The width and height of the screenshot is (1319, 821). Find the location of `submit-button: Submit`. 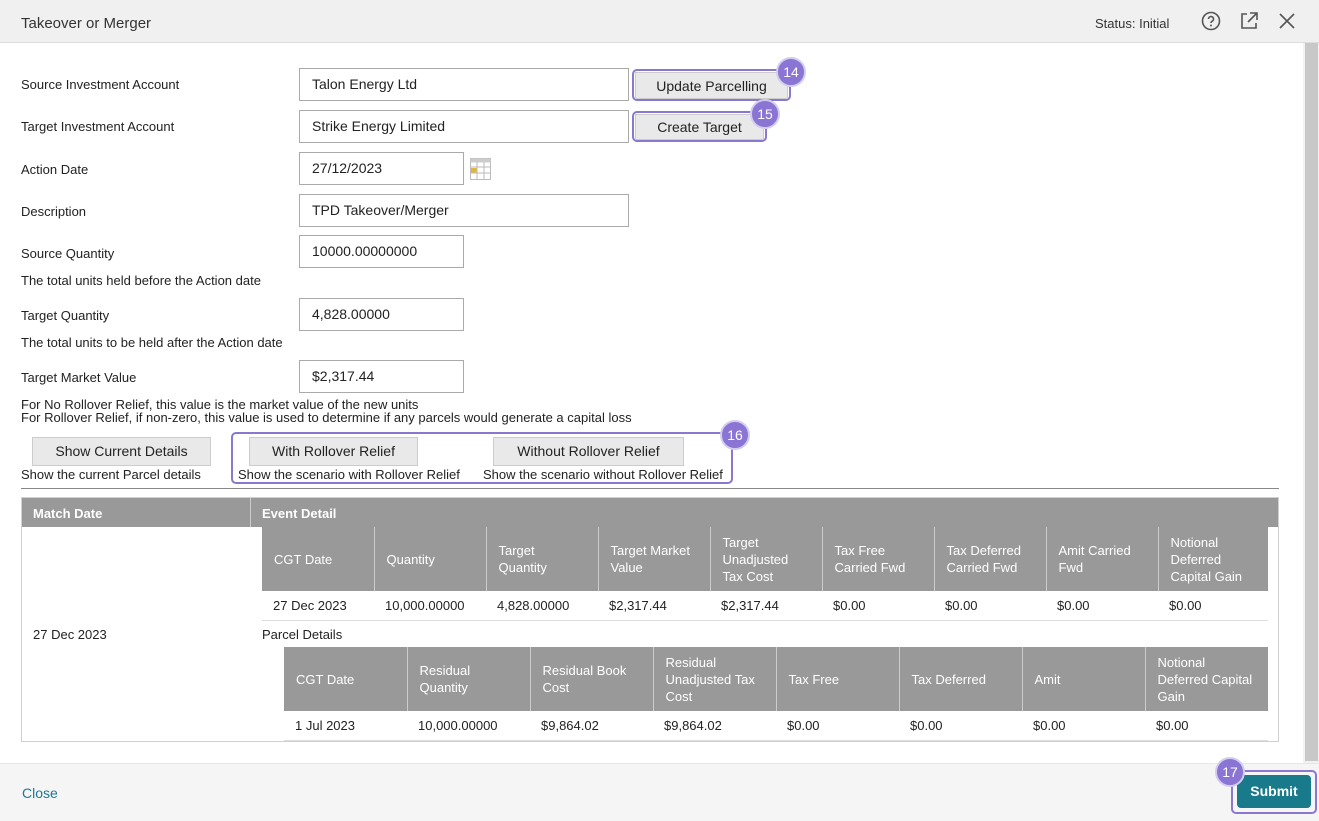

submit-button: Submit is located at coordinates (1274, 791).